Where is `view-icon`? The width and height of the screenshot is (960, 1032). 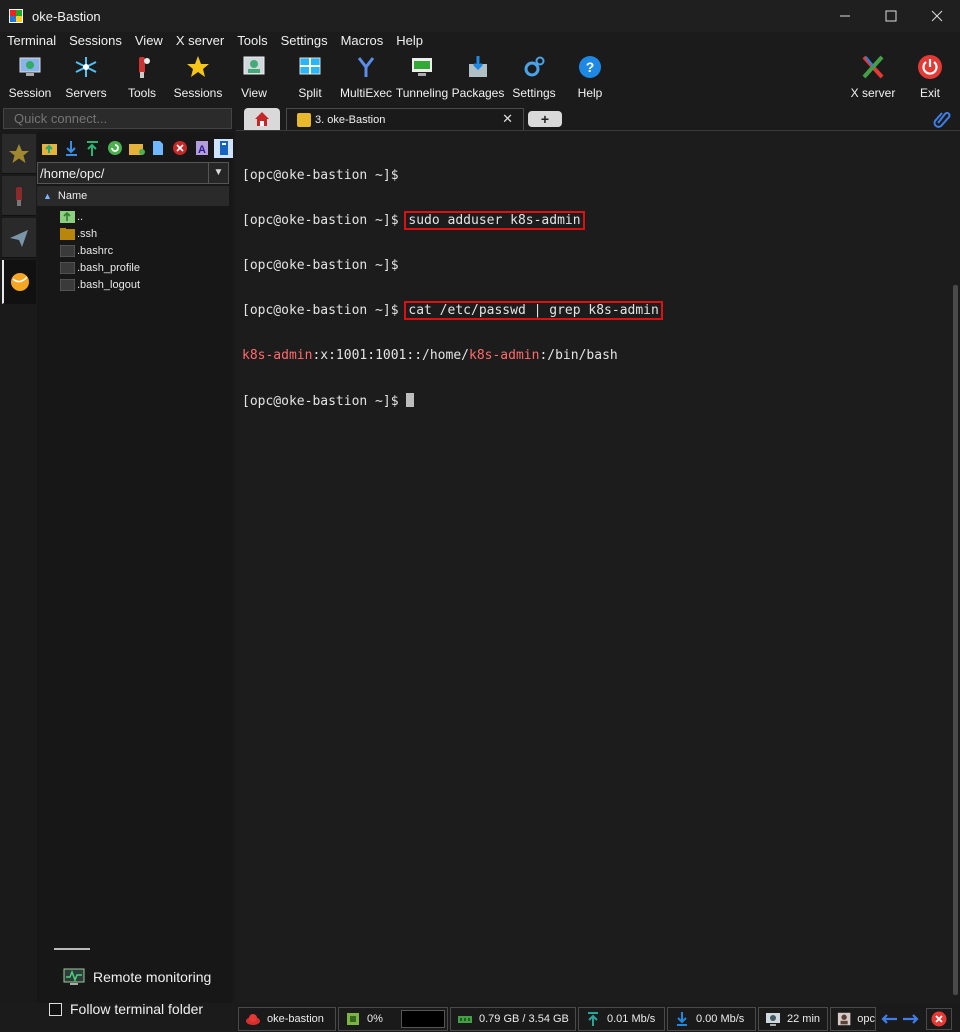 view-icon is located at coordinates (254, 65).